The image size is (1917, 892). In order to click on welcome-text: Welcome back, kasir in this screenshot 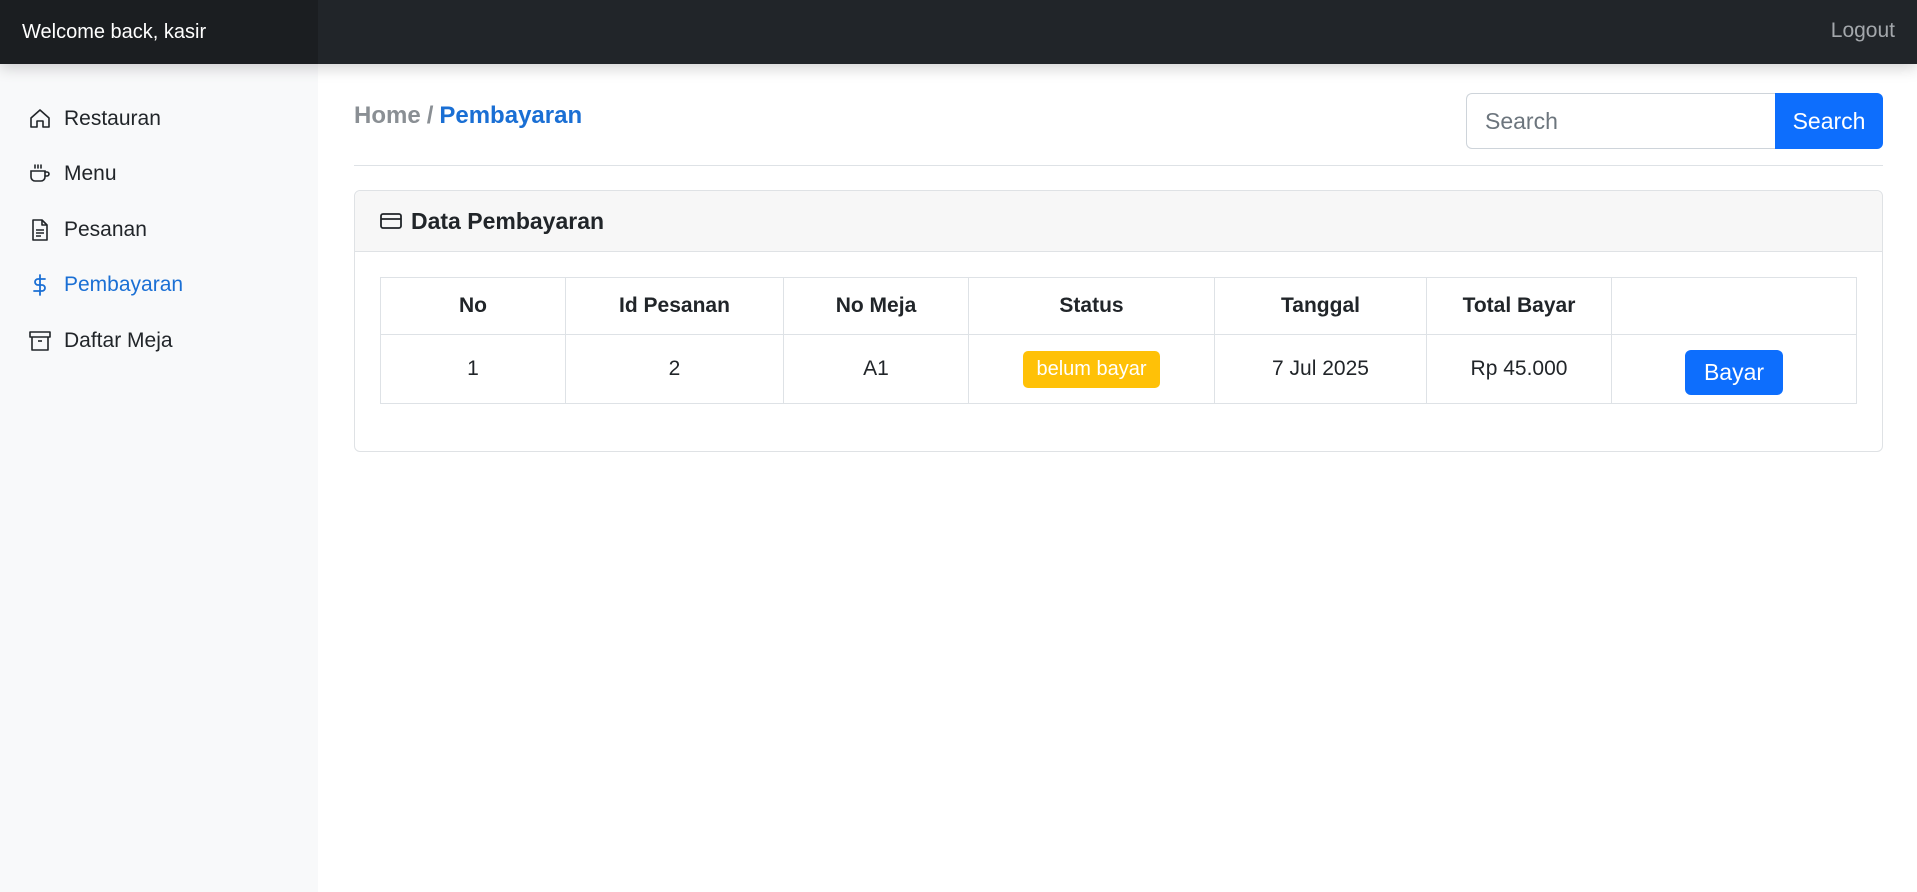, I will do `click(159, 32)`.